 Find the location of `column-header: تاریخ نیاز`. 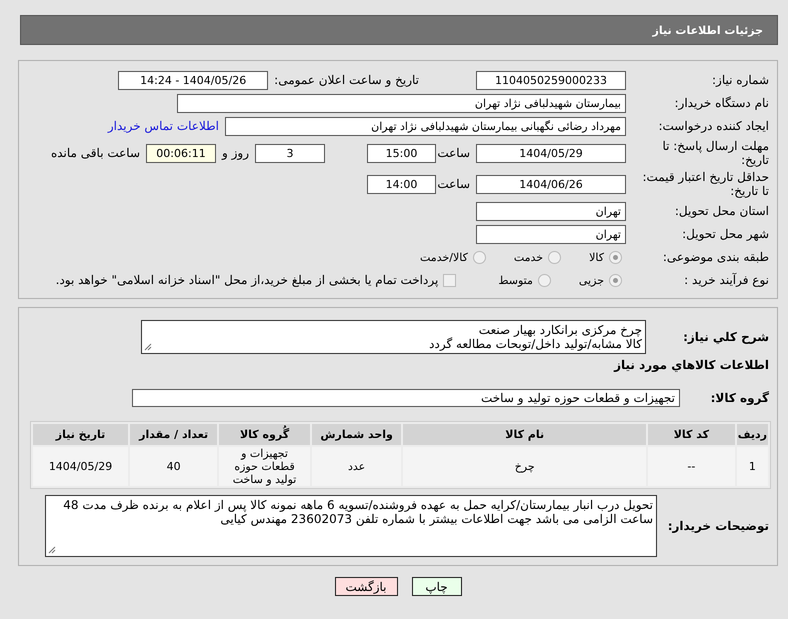

column-header: تاریخ نیاز is located at coordinates (80, 434).